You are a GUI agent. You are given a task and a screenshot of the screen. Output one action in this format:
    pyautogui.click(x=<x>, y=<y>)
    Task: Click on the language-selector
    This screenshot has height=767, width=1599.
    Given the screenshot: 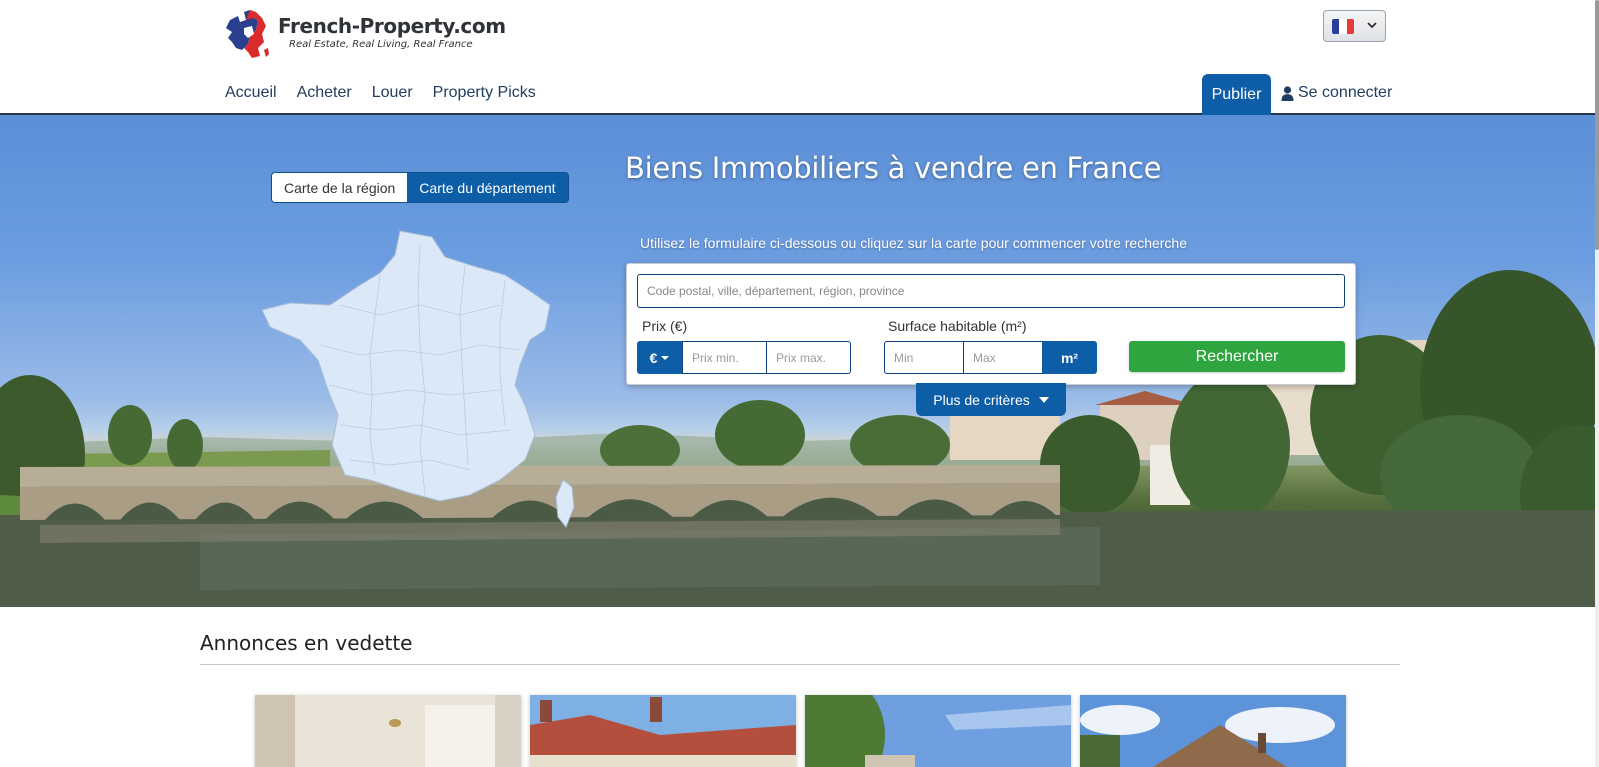 What is the action you would take?
    pyautogui.click(x=1354, y=26)
    